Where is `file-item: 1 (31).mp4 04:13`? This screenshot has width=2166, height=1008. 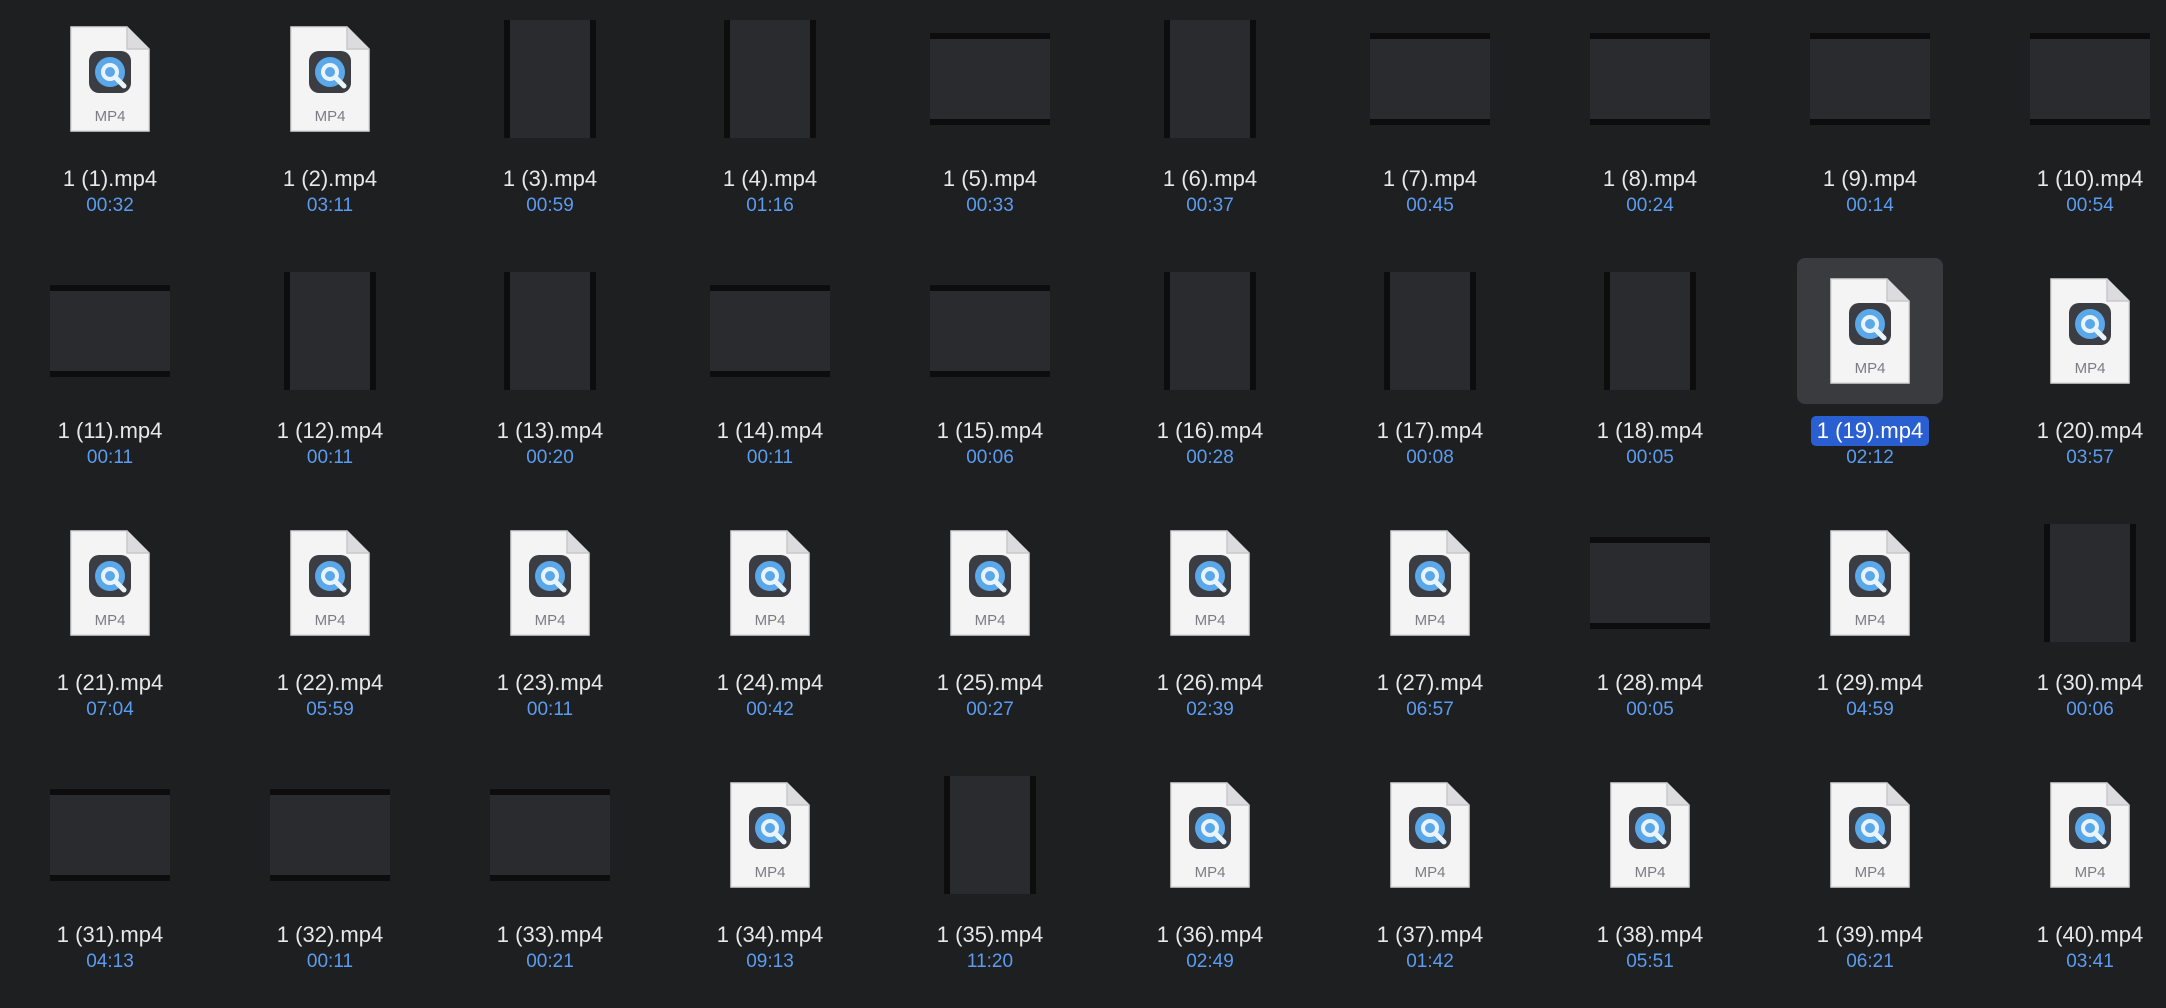 file-item: 1 (31).mp4 04:13 is located at coordinates (110, 882).